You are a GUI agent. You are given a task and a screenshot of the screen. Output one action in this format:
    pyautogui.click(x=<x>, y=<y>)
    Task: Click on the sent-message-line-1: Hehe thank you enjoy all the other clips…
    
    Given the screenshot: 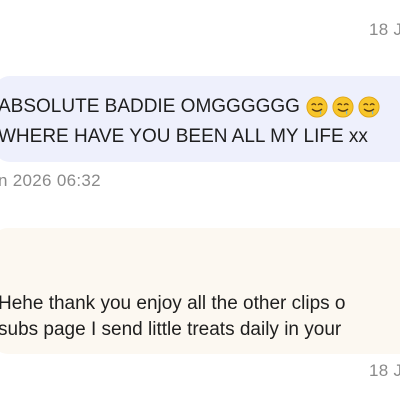 What is the action you would take?
    pyautogui.click(x=173, y=303)
    